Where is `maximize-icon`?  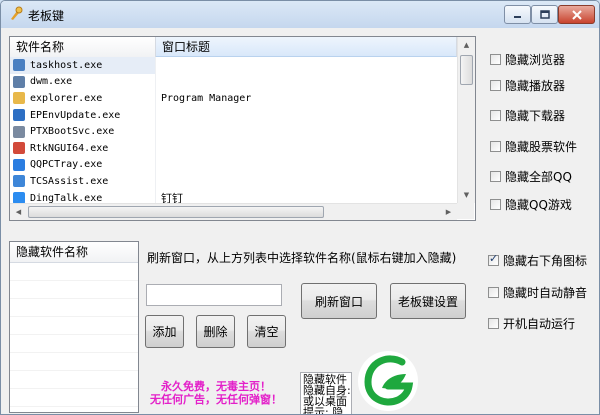 maximize-icon is located at coordinates (544, 14).